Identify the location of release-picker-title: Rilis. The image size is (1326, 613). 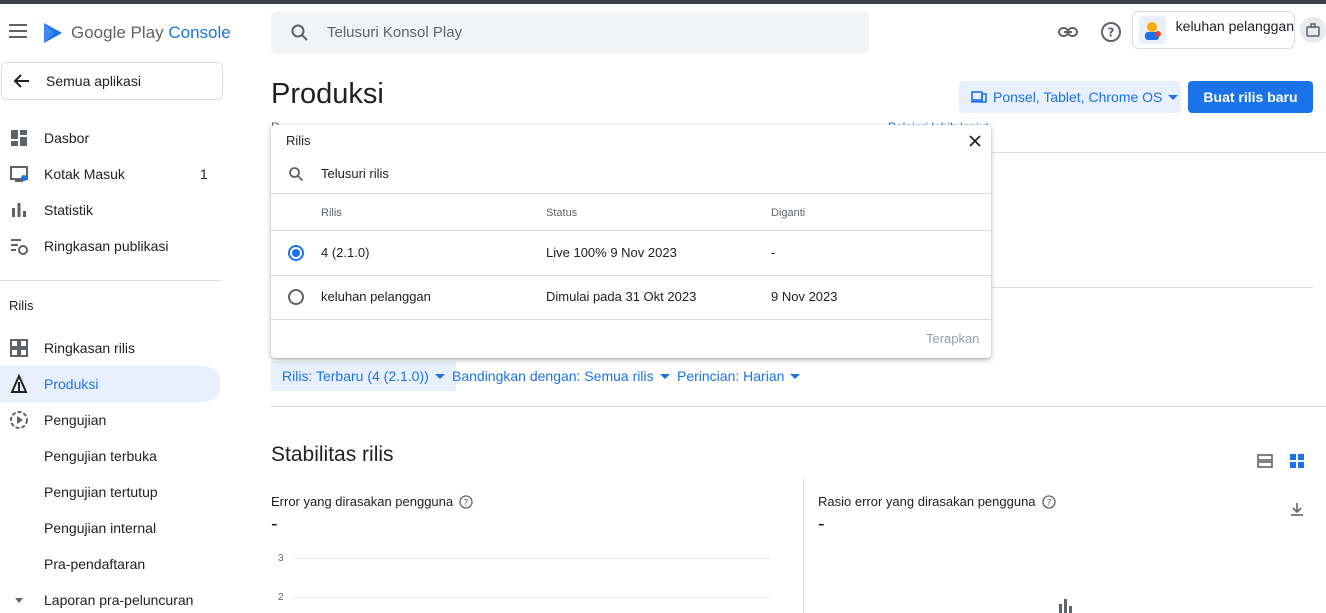
(298, 140).